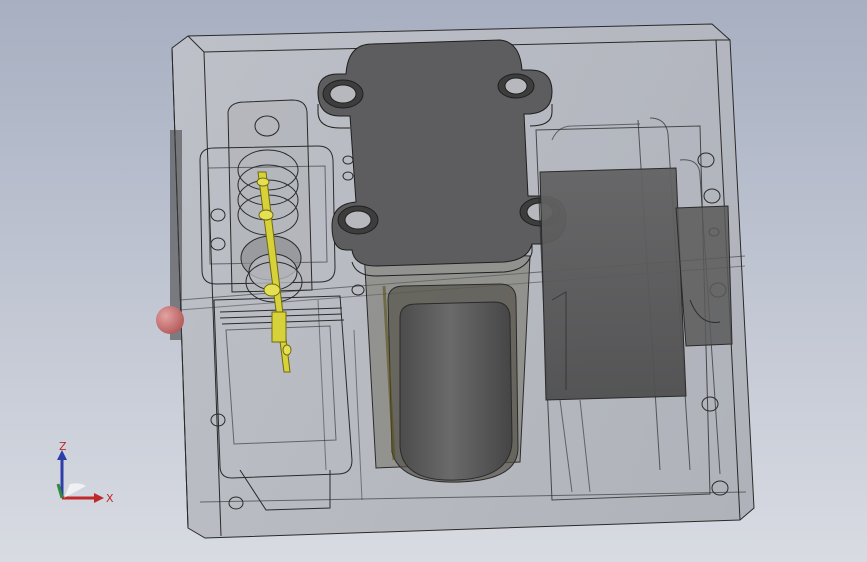 The image size is (867, 562). What do you see at coordinates (170, 320) in the screenshot?
I see `origin-marker` at bounding box center [170, 320].